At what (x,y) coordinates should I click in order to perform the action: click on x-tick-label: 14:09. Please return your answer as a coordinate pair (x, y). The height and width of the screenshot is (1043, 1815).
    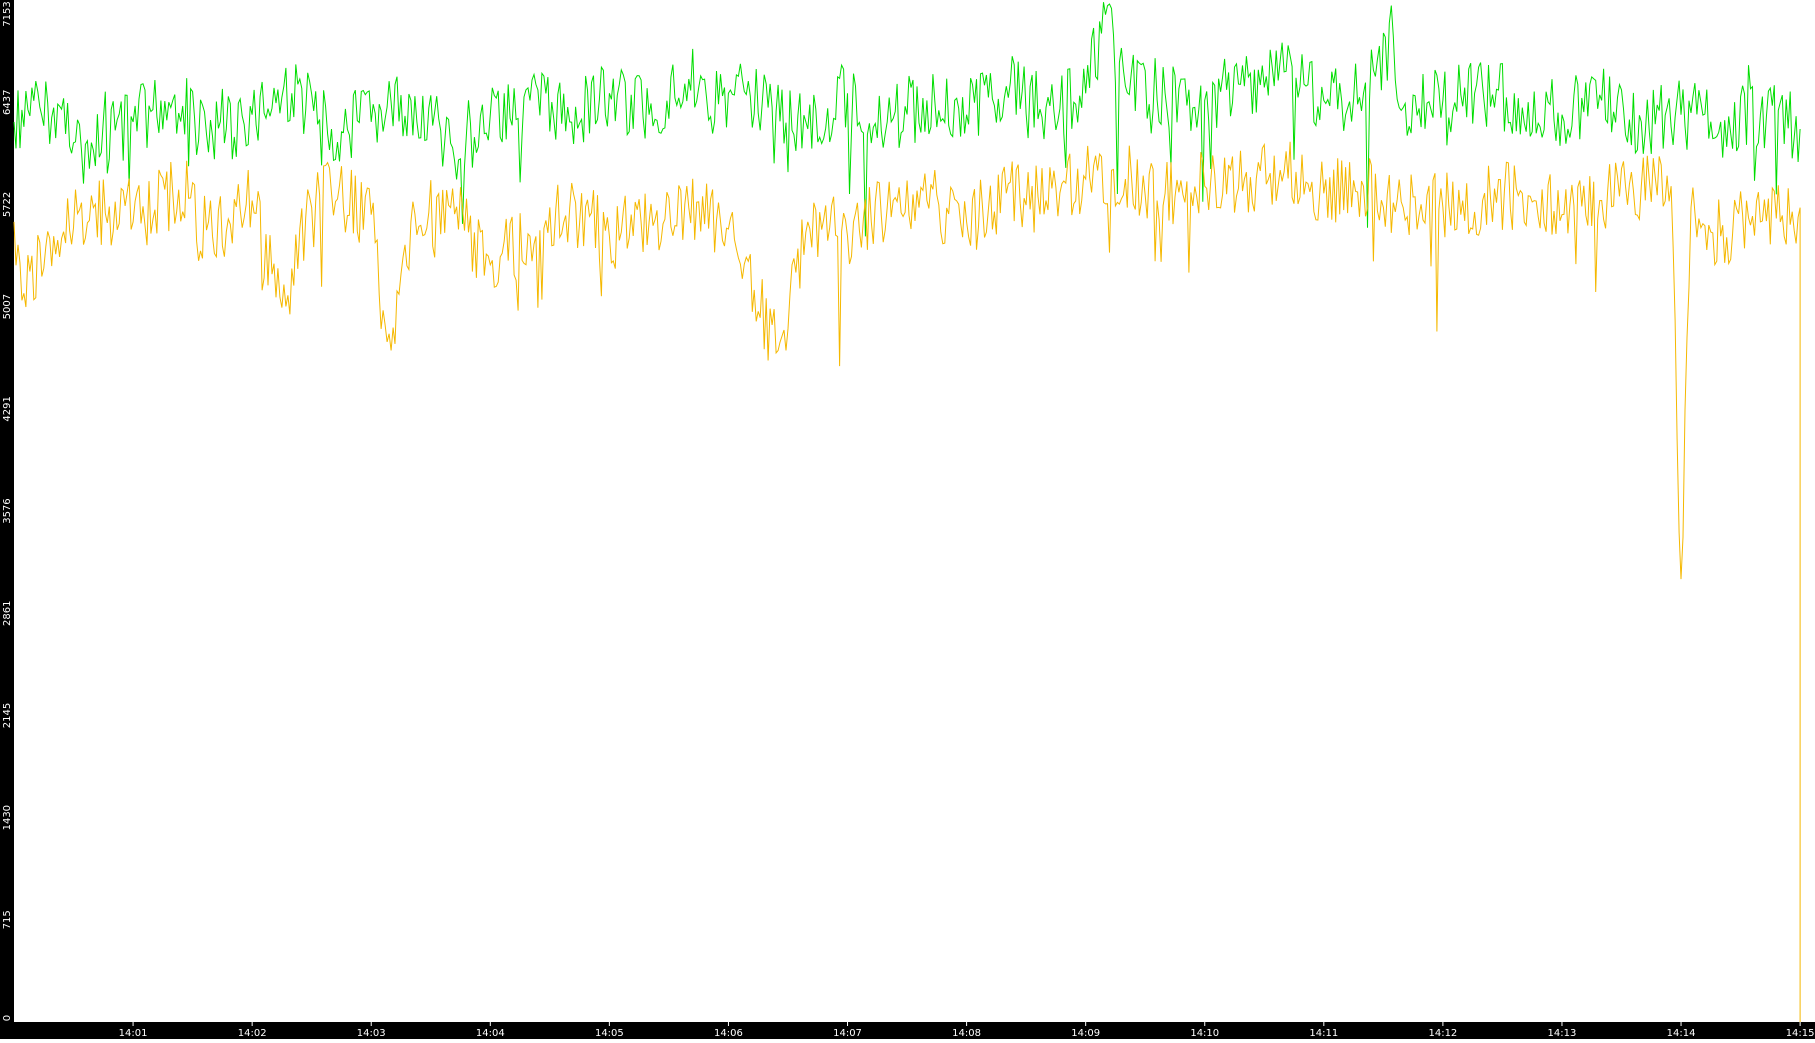
    Looking at the image, I should click on (1085, 1033).